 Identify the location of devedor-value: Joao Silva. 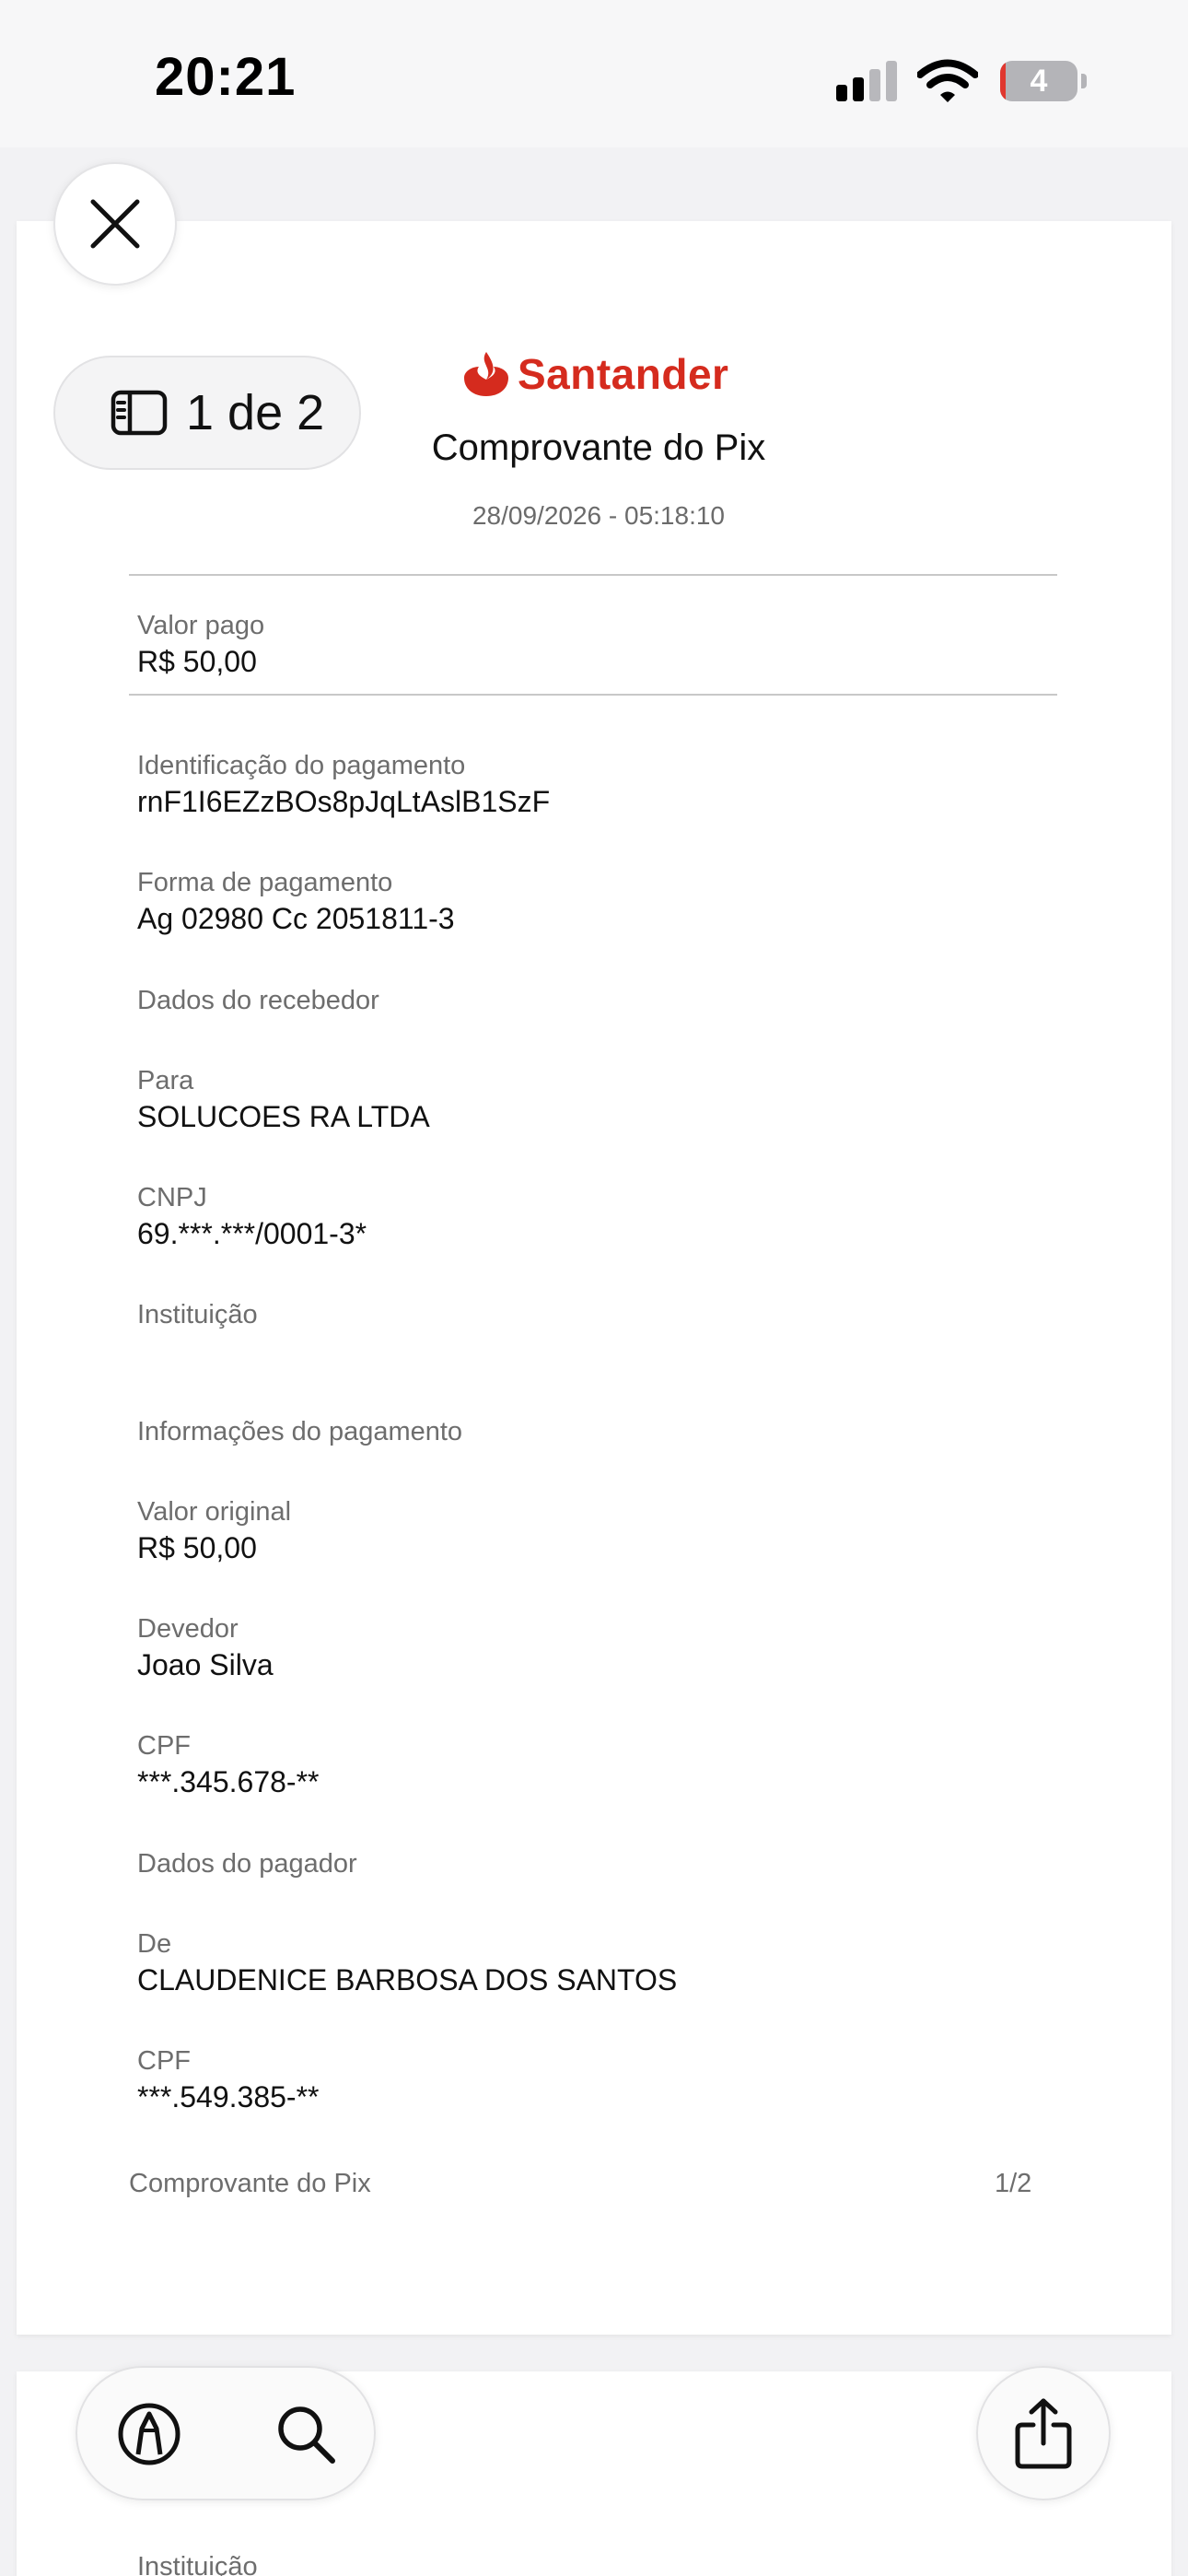
(205, 1664).